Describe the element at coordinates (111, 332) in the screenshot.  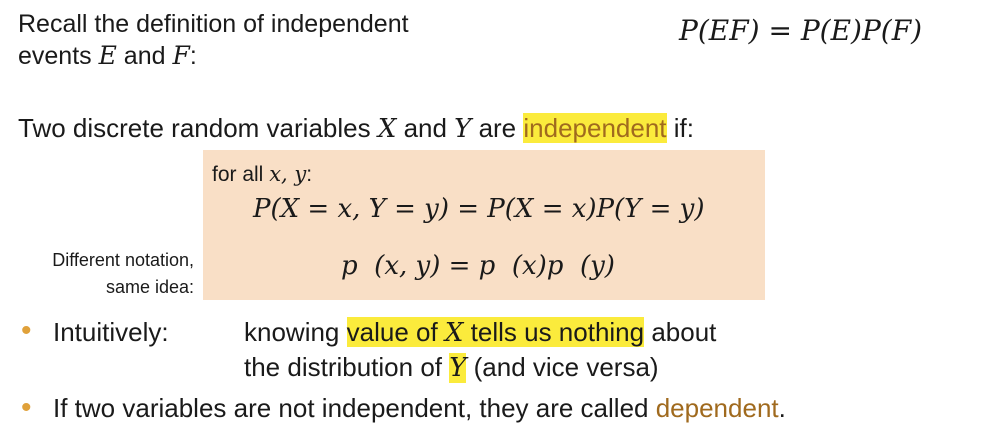
I see `bullet-label-intuitively: Intuitively:` at that location.